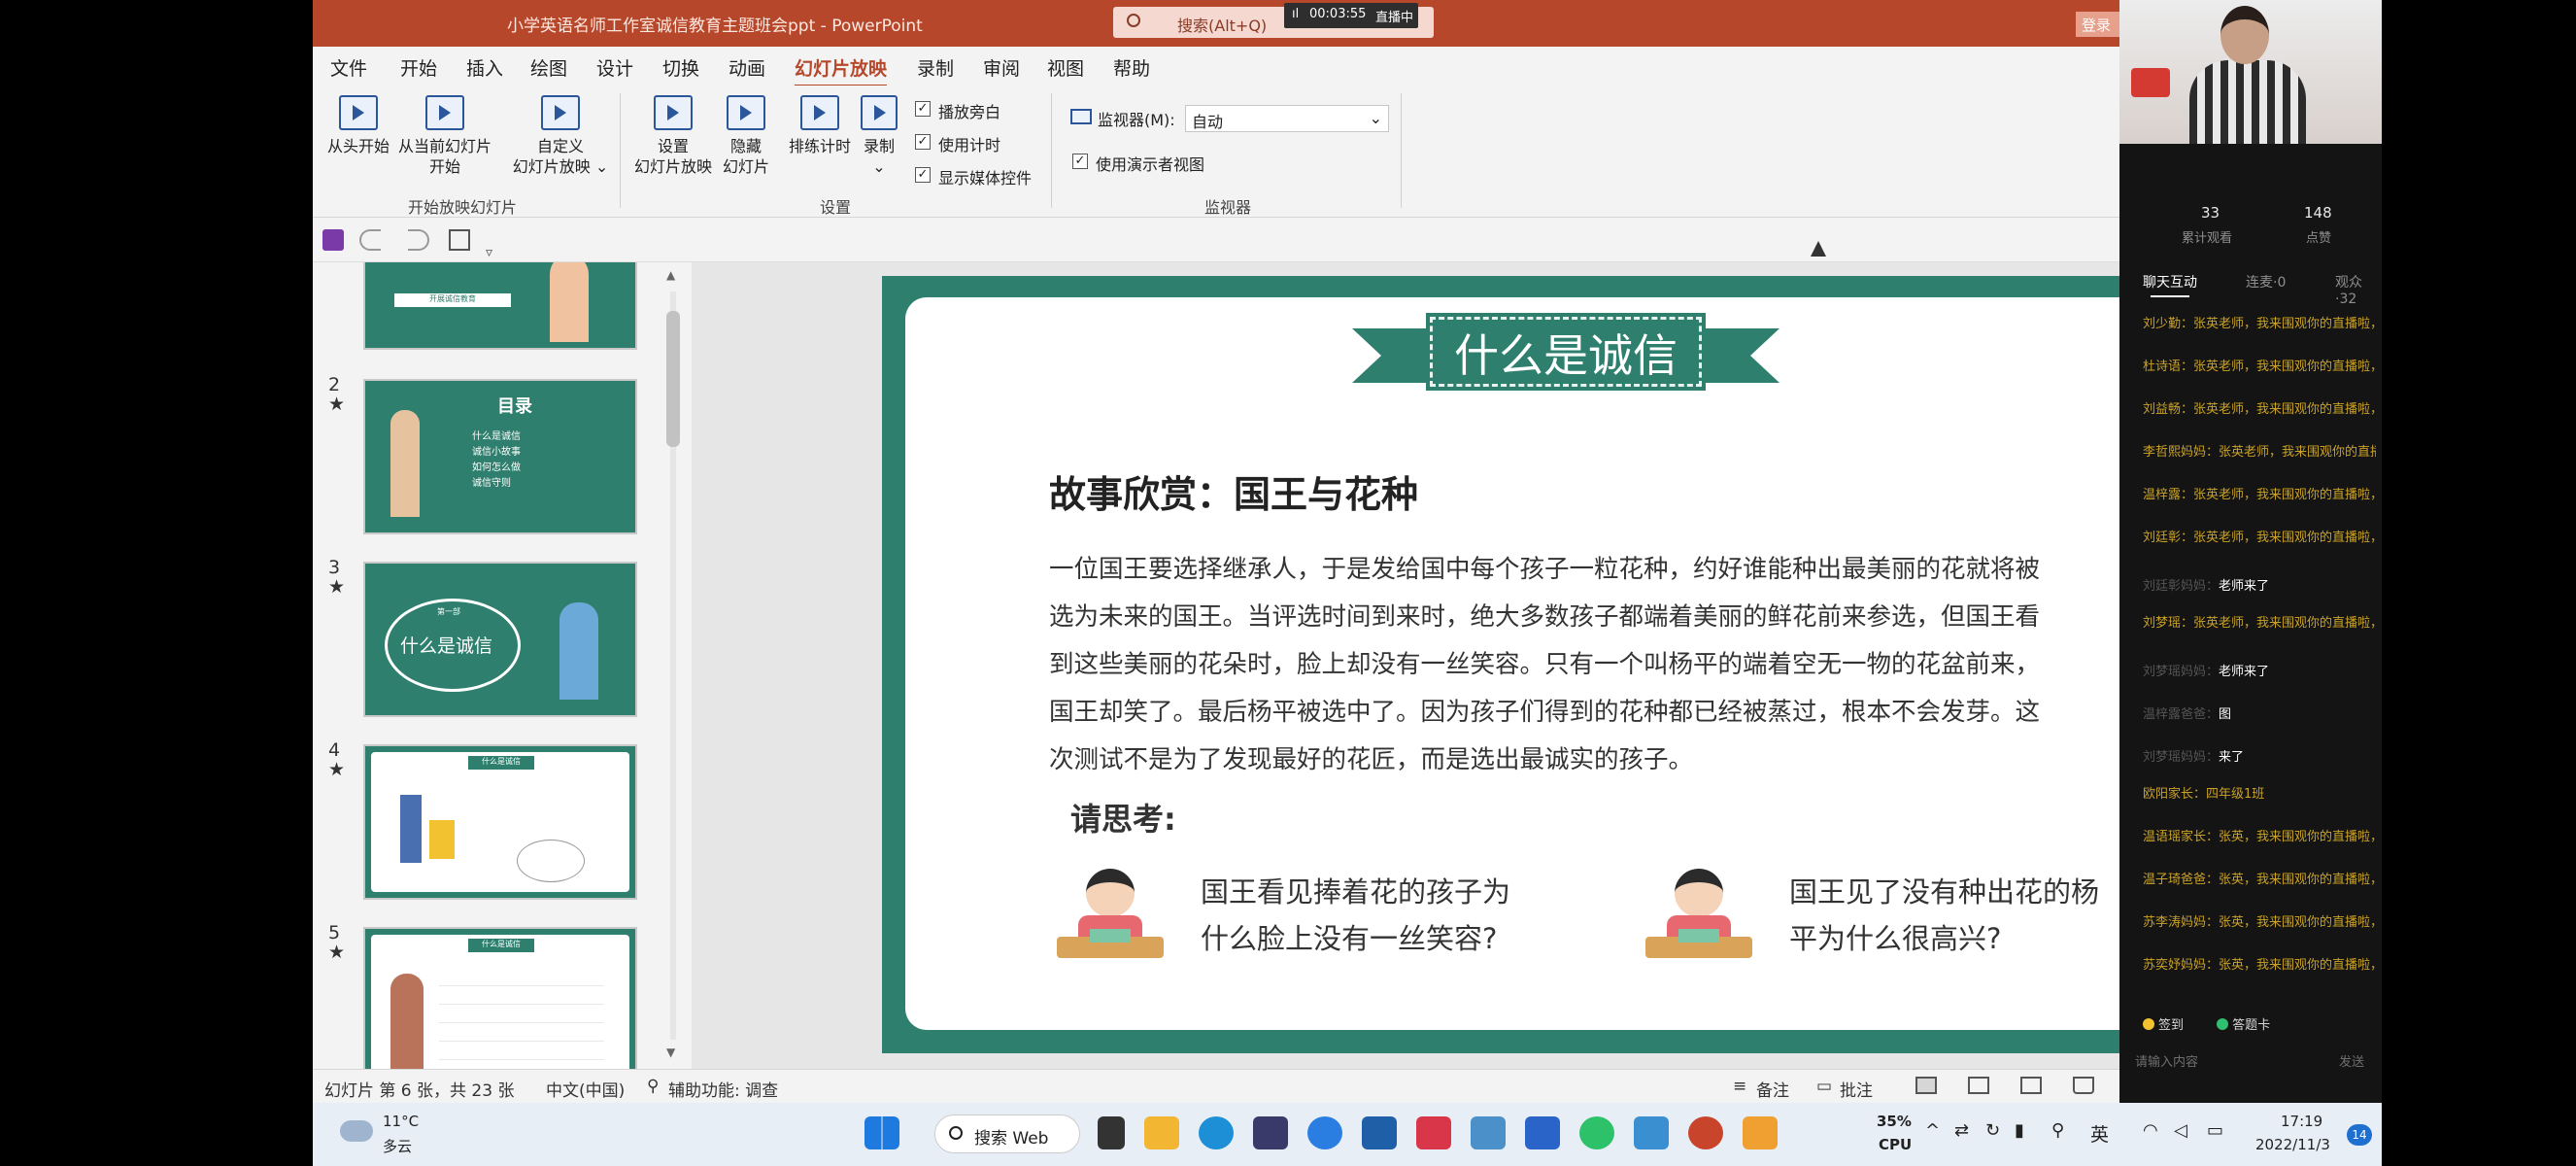 This screenshot has width=2576, height=1166. Describe the element at coordinates (1651, 1132) in the screenshot. I see `bars-app-icon` at that location.